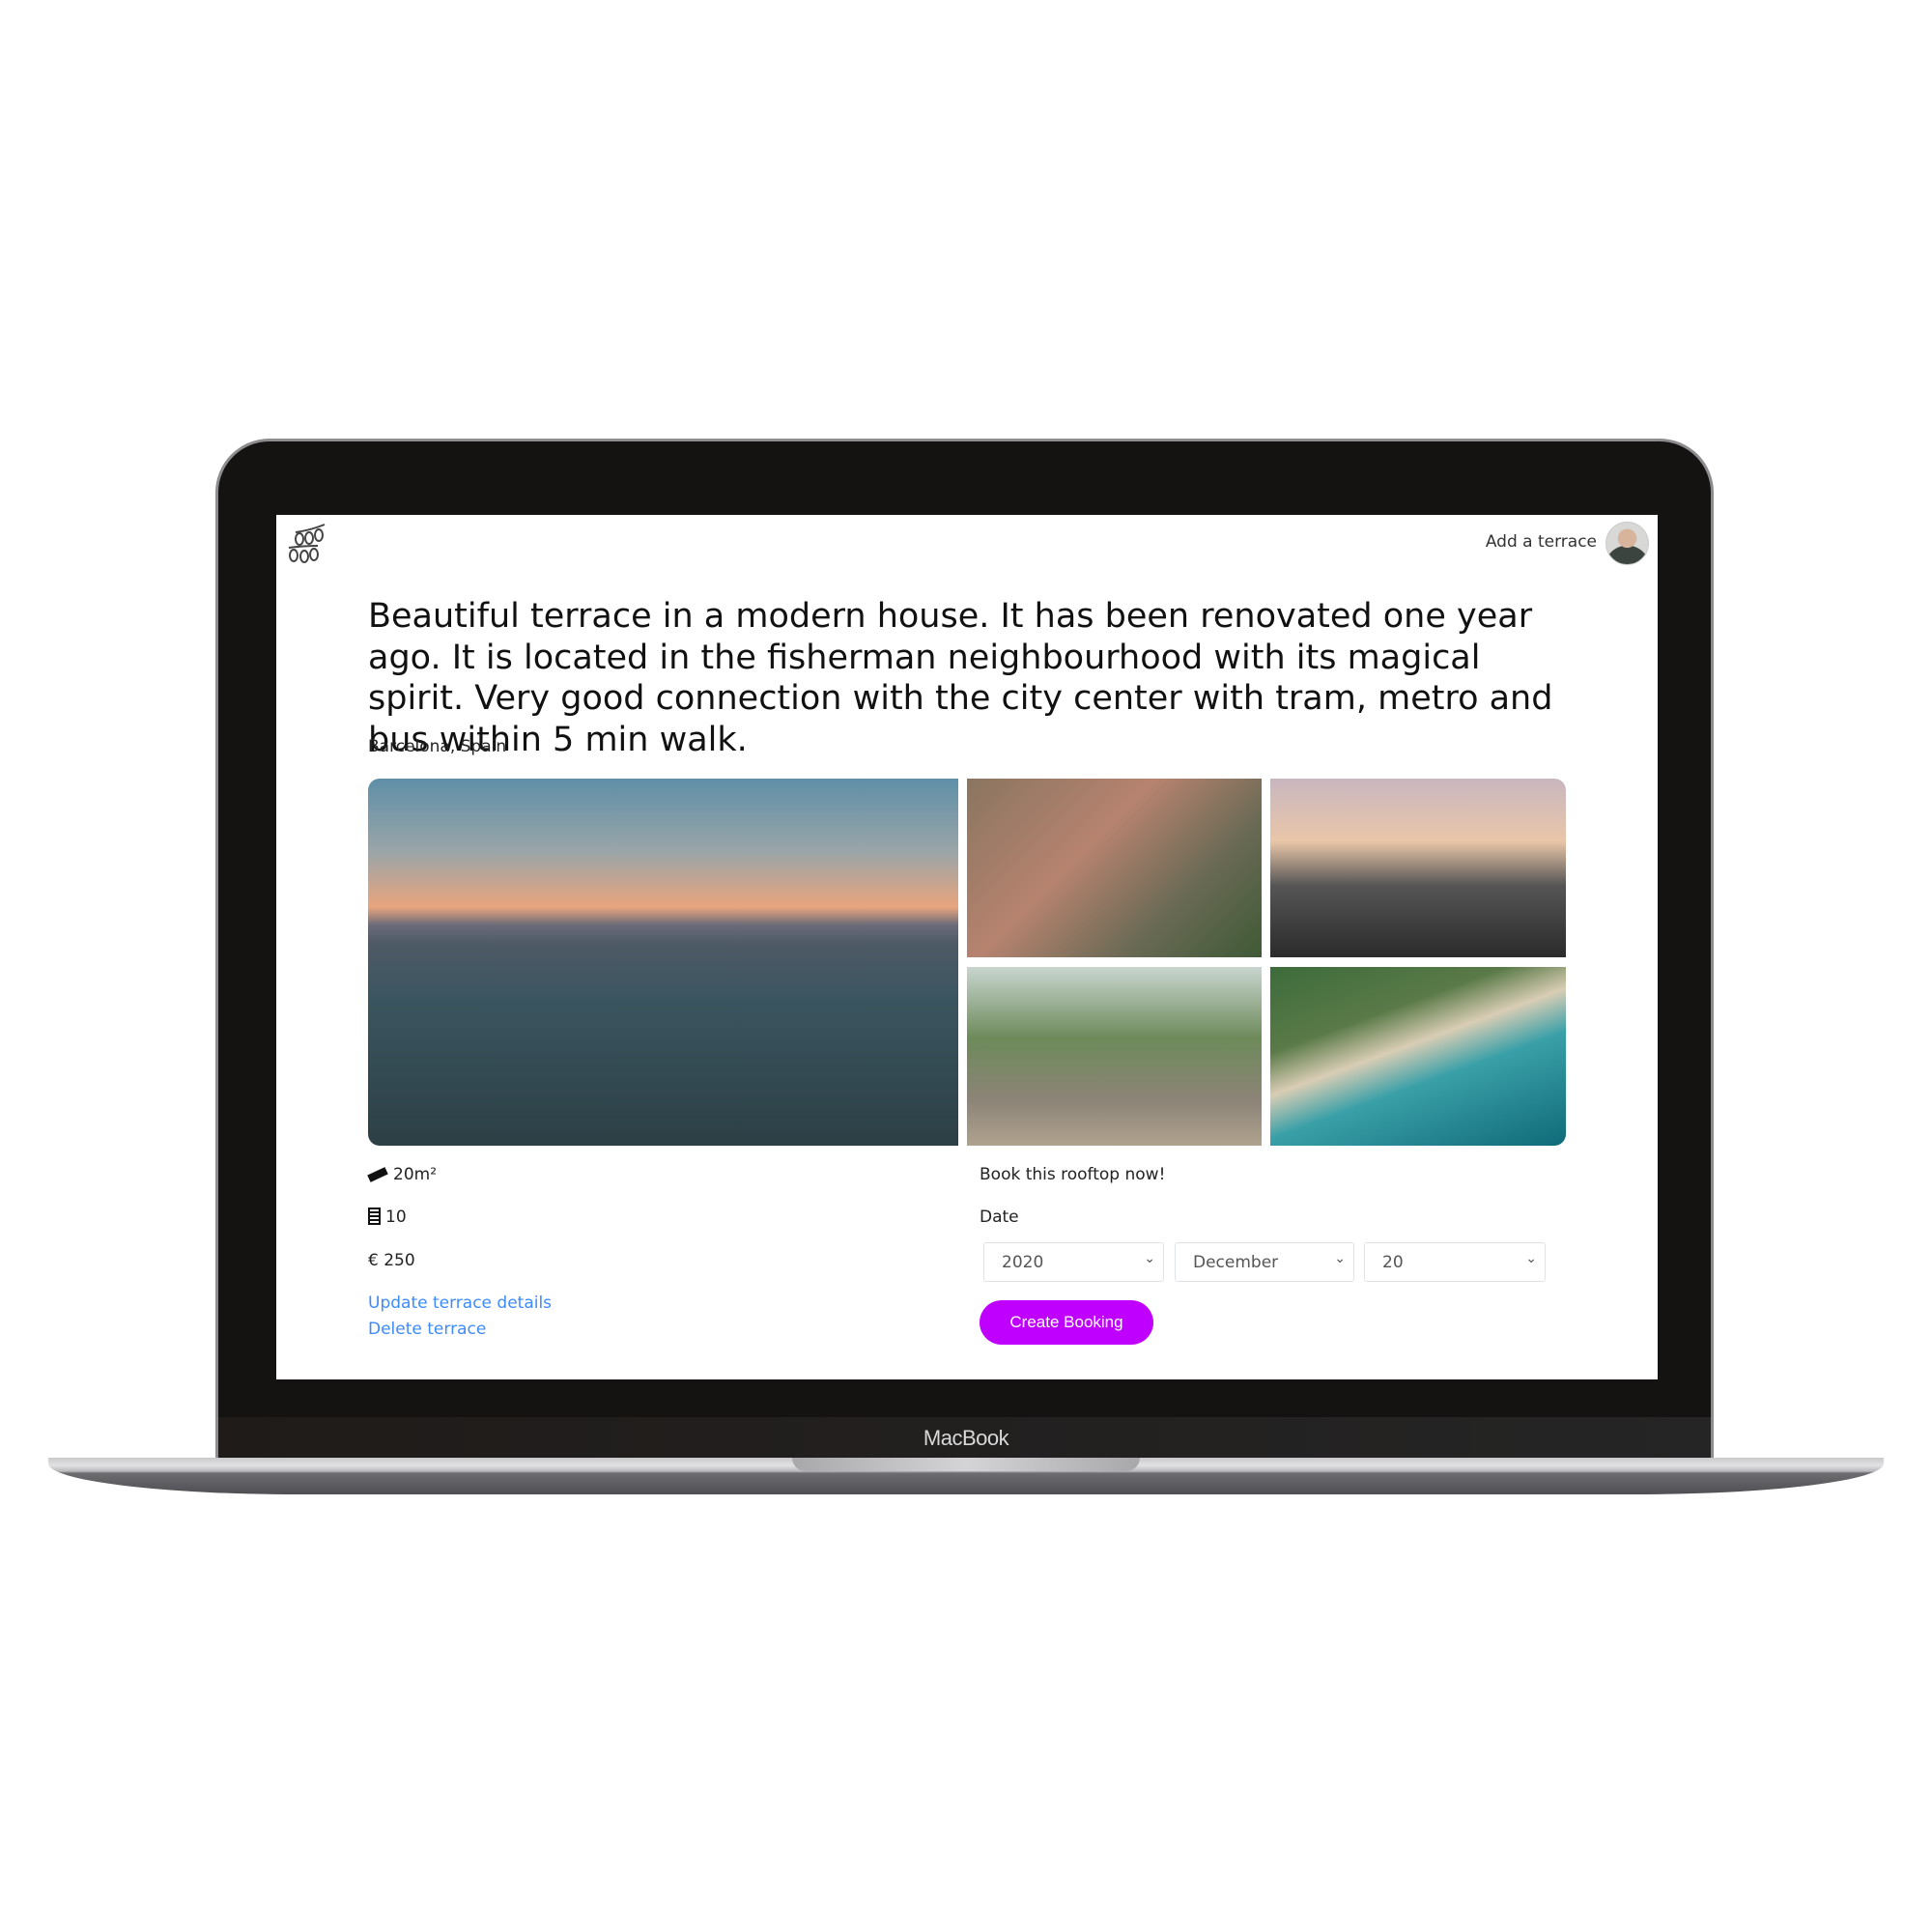 This screenshot has width=1932, height=1932. I want to click on macbook-label: MacBook, so click(966, 1438).